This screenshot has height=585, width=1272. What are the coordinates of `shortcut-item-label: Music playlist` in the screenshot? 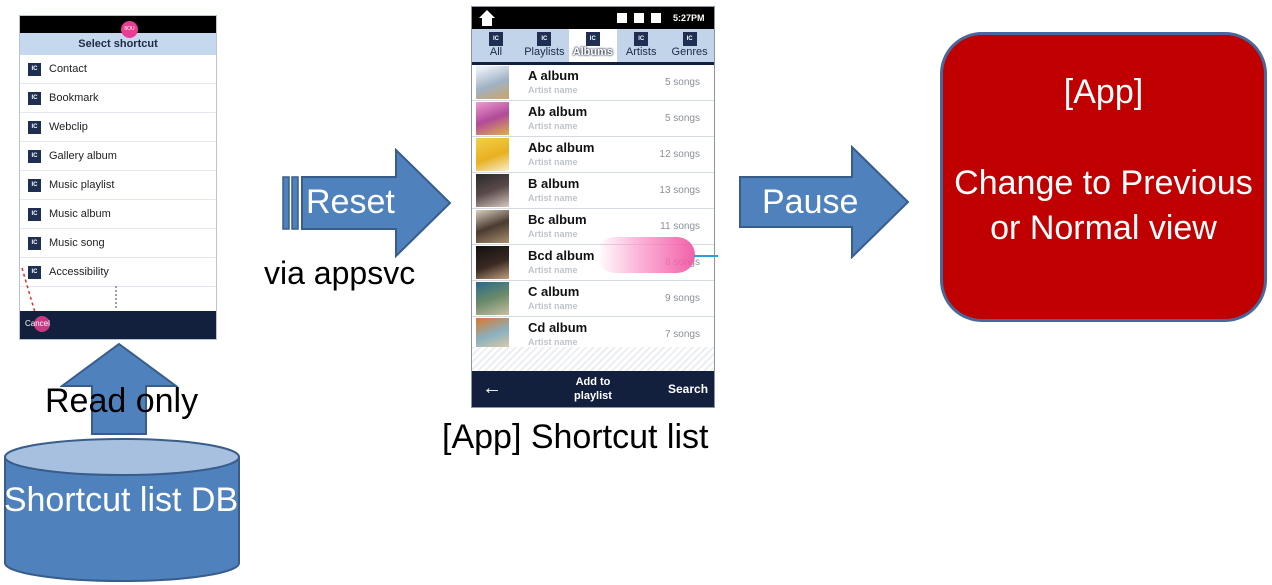 It's located at (82, 185).